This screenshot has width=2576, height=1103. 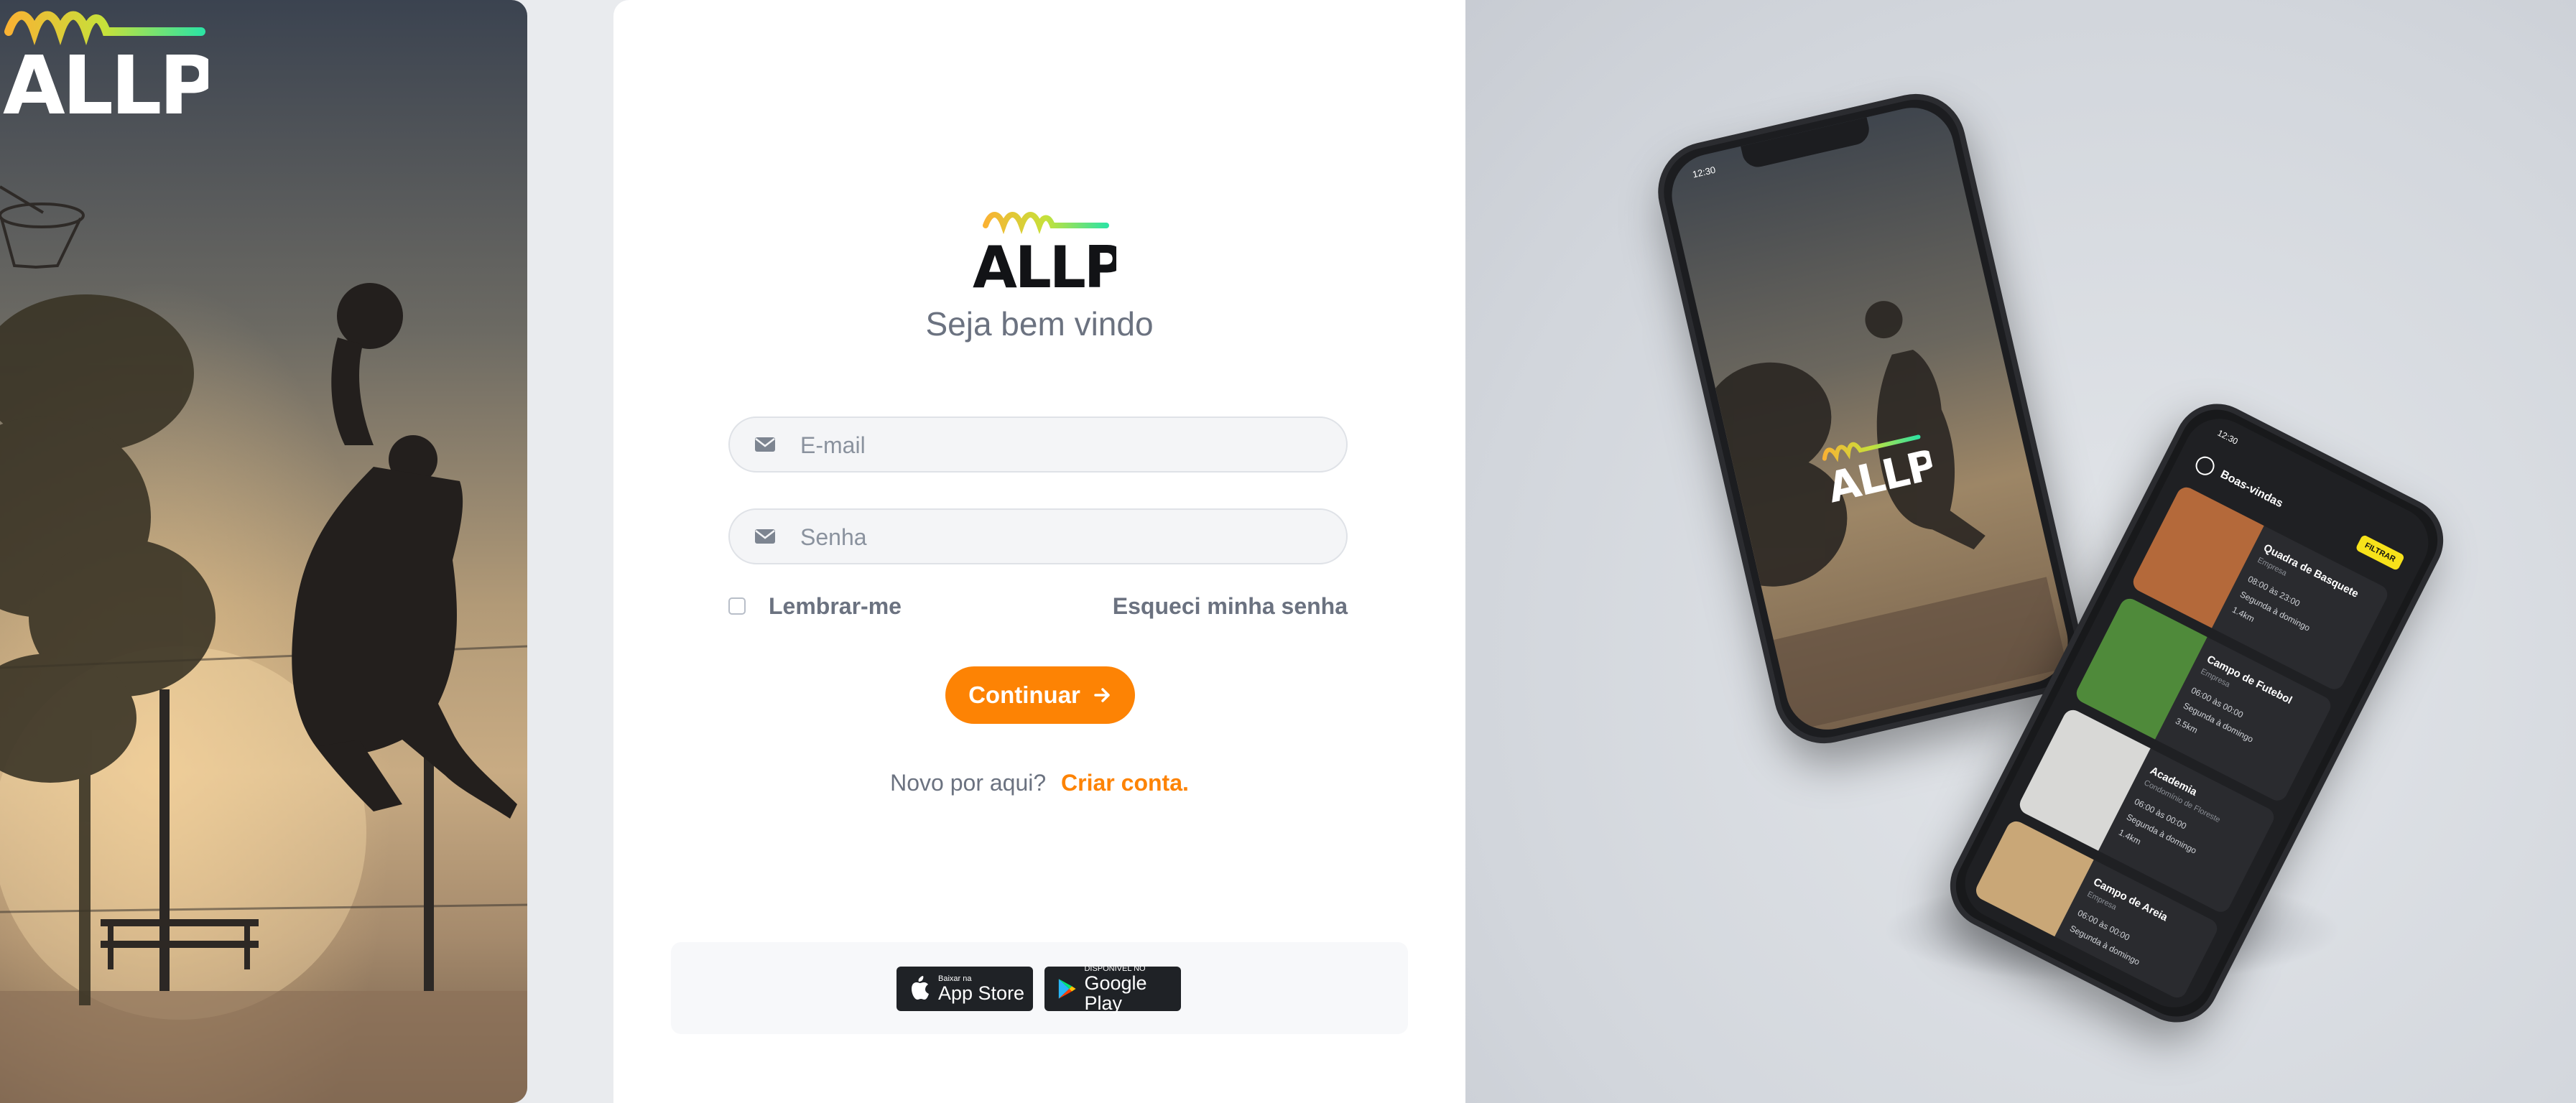 What do you see at coordinates (1059, 537) in the screenshot?
I see `password-input` at bounding box center [1059, 537].